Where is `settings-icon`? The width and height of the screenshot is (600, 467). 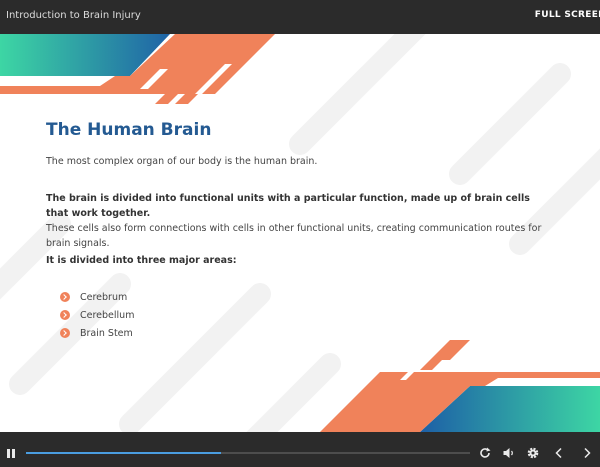
settings-icon is located at coordinates (533, 453).